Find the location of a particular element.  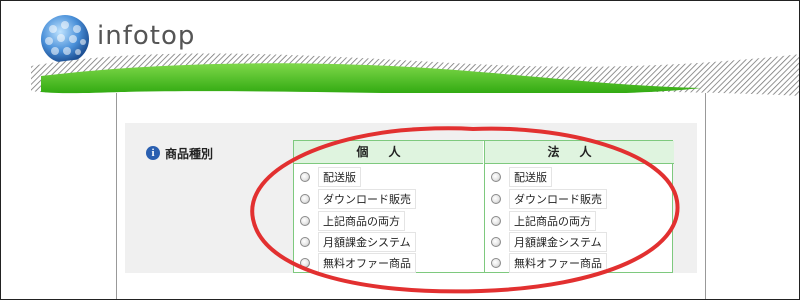

radio-option-corporate-free-offer: 無料オファー商品 is located at coordinates (549, 263).